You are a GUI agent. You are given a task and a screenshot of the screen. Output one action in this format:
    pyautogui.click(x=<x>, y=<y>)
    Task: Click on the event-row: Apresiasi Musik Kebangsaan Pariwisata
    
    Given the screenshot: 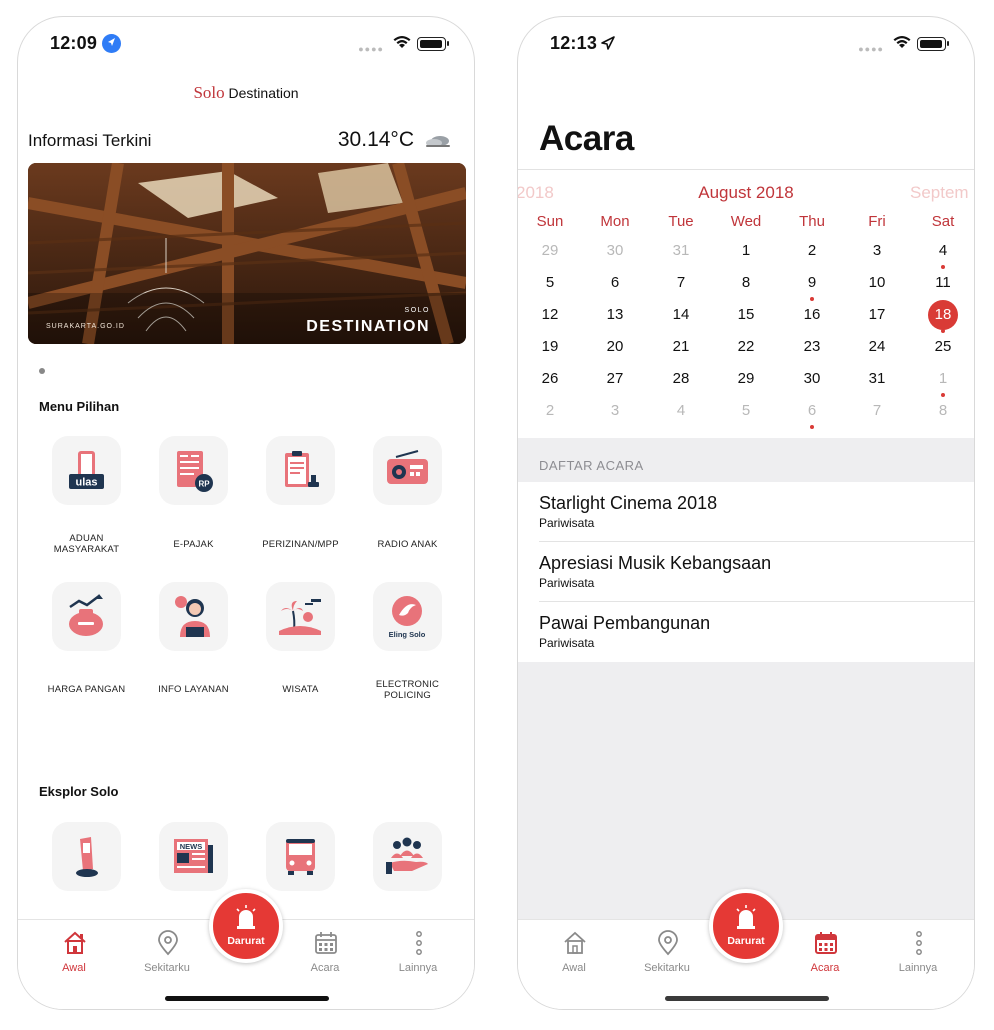 What is the action you would take?
    pyautogui.click(x=746, y=572)
    